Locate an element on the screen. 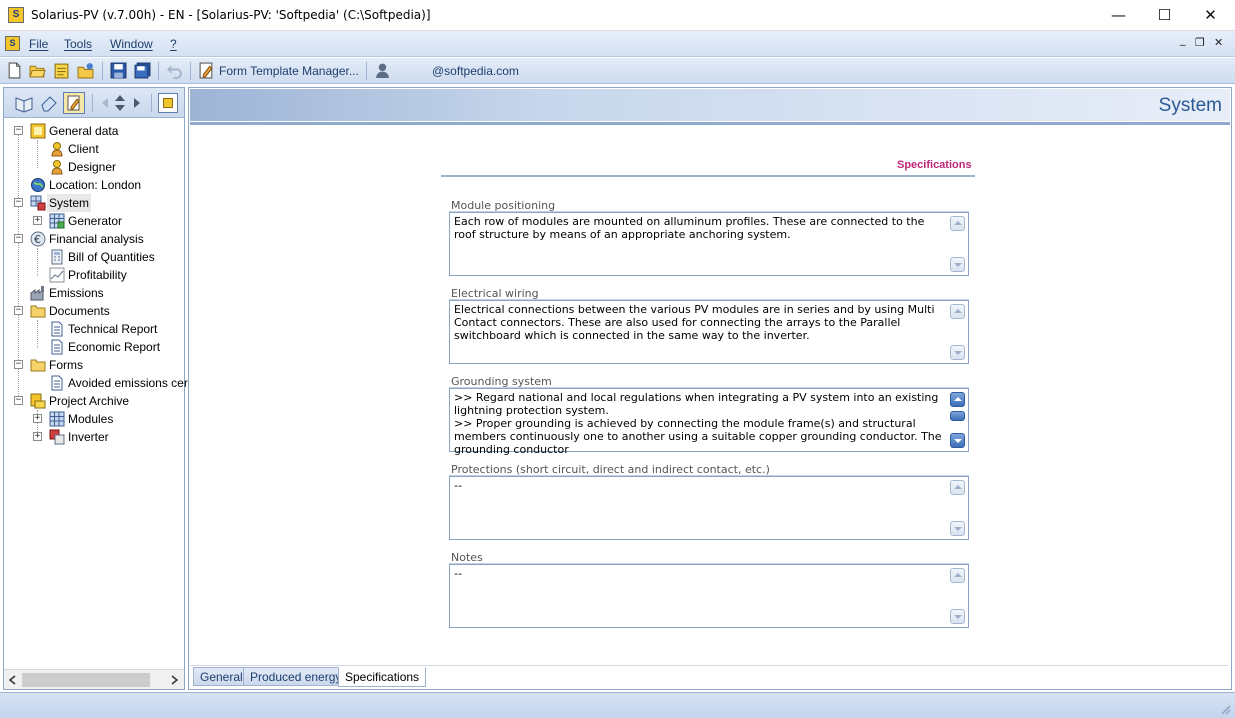  menu-tools: Tools is located at coordinates (78, 44).